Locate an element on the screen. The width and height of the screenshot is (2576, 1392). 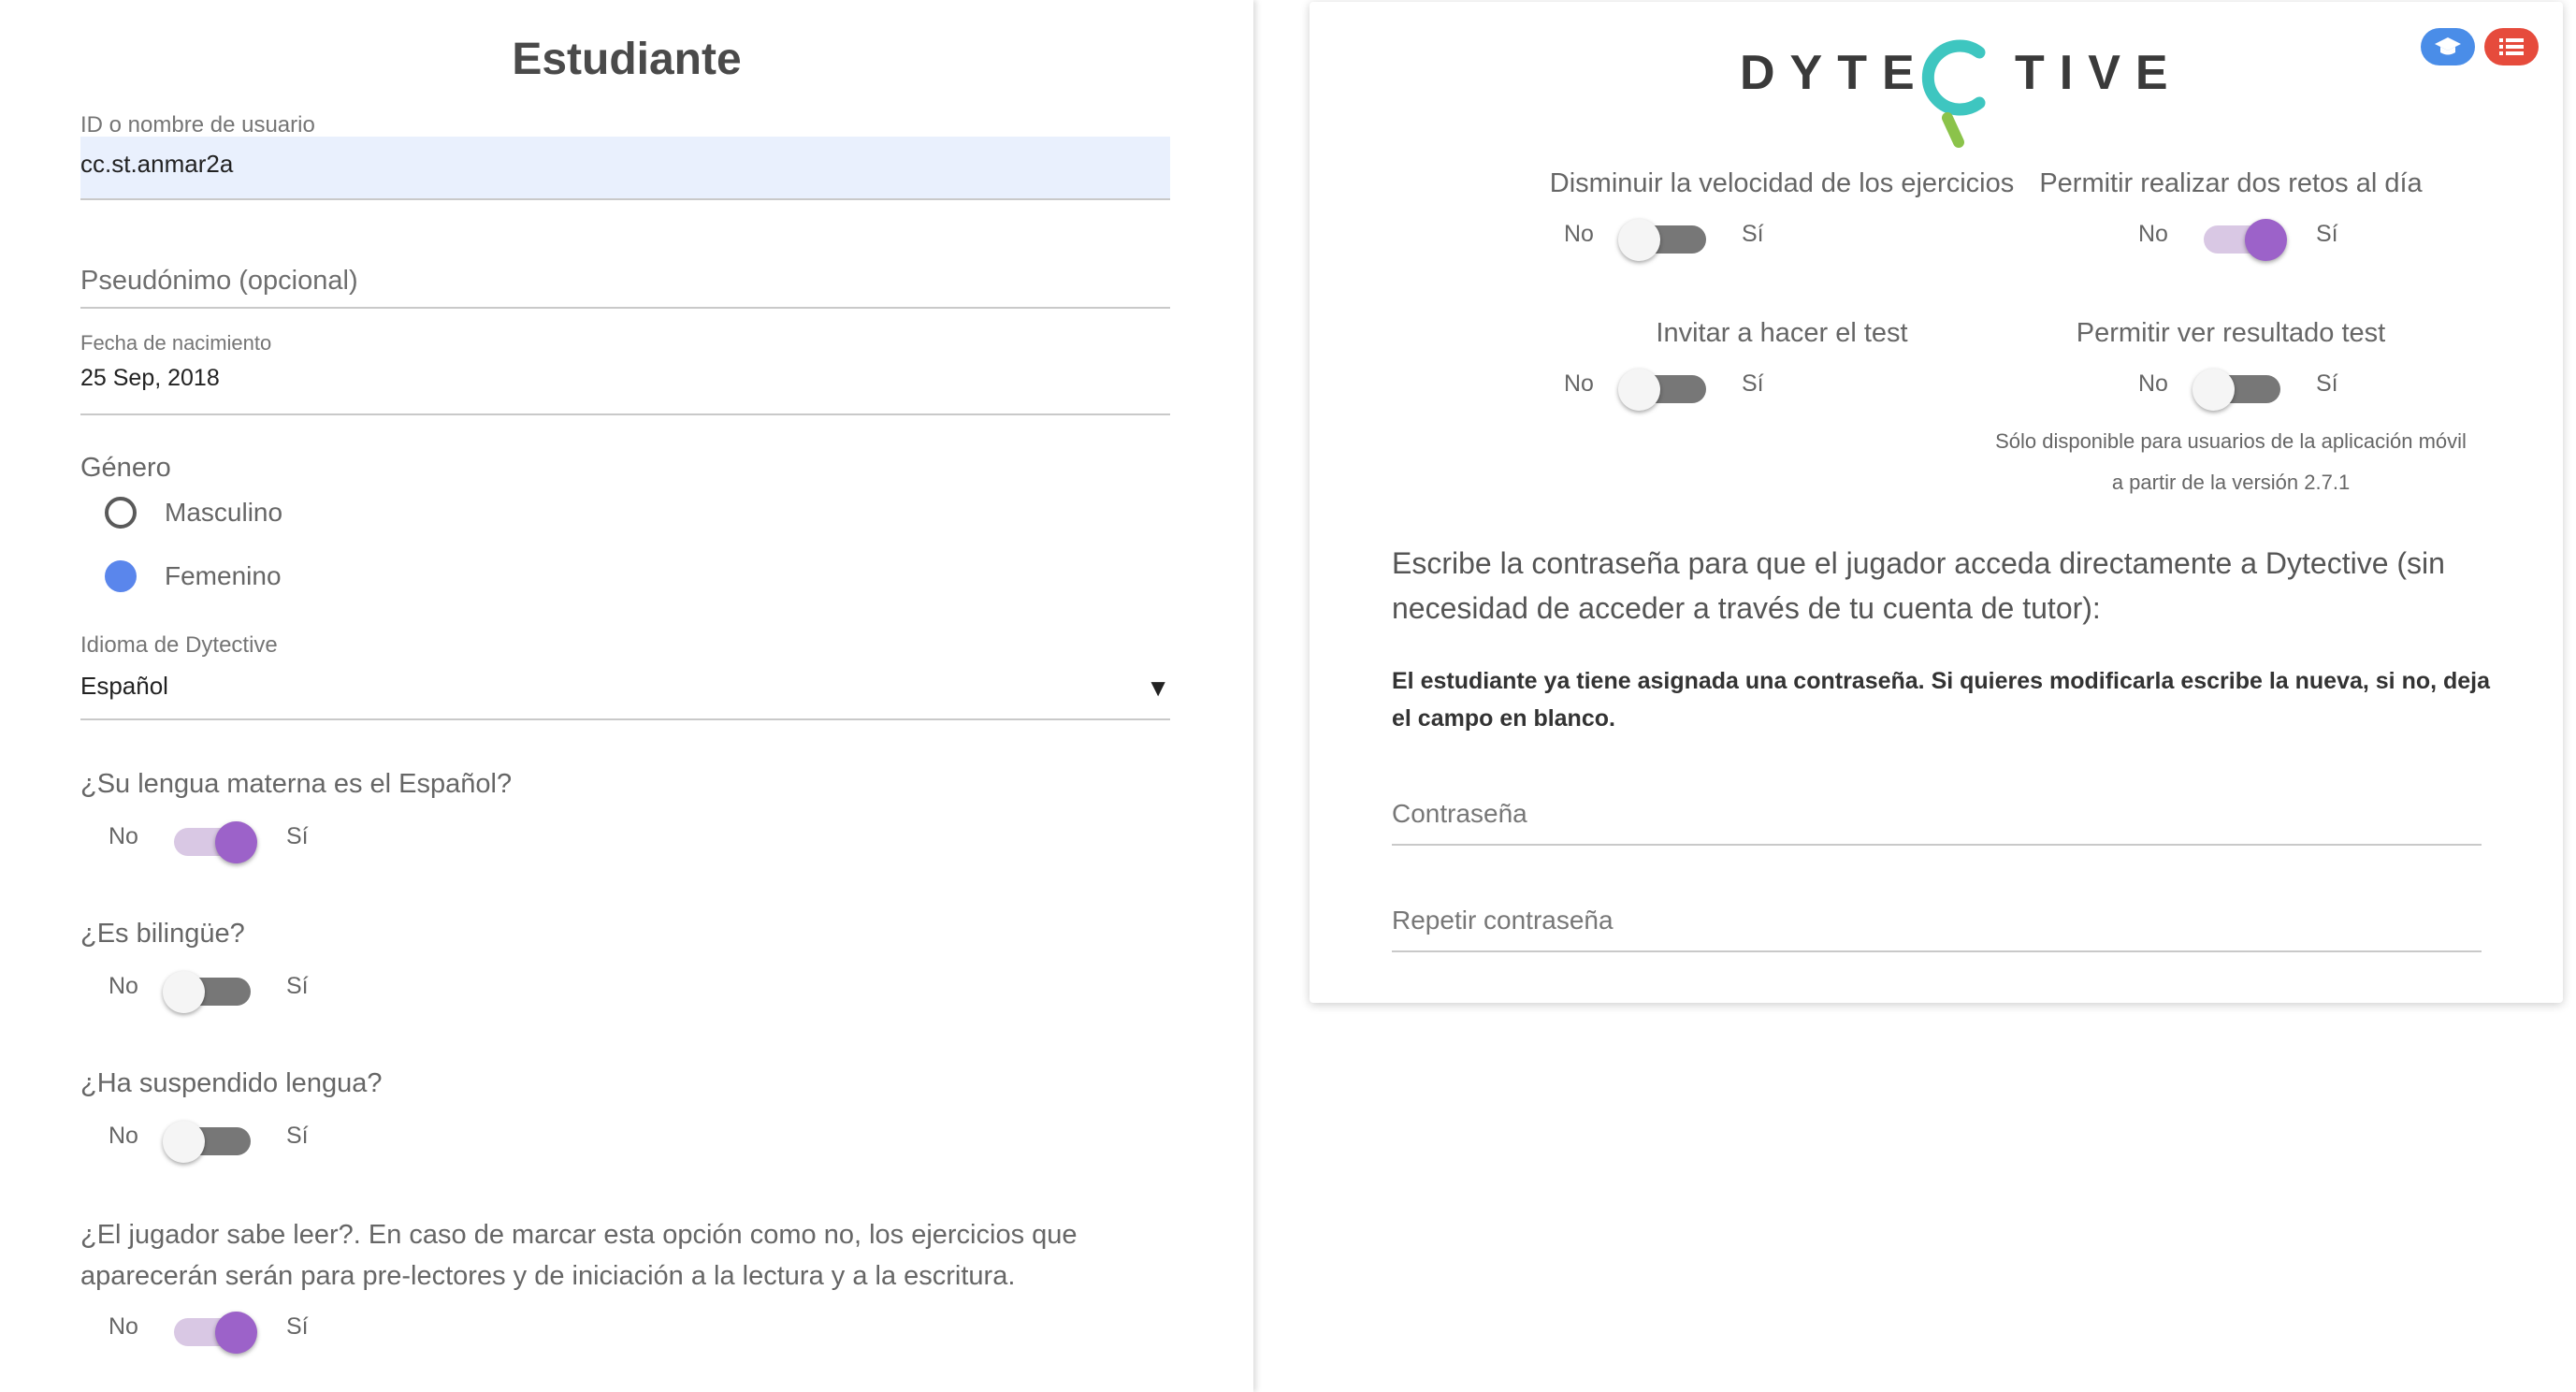
repeat-password-underline is located at coordinates (1937, 951).